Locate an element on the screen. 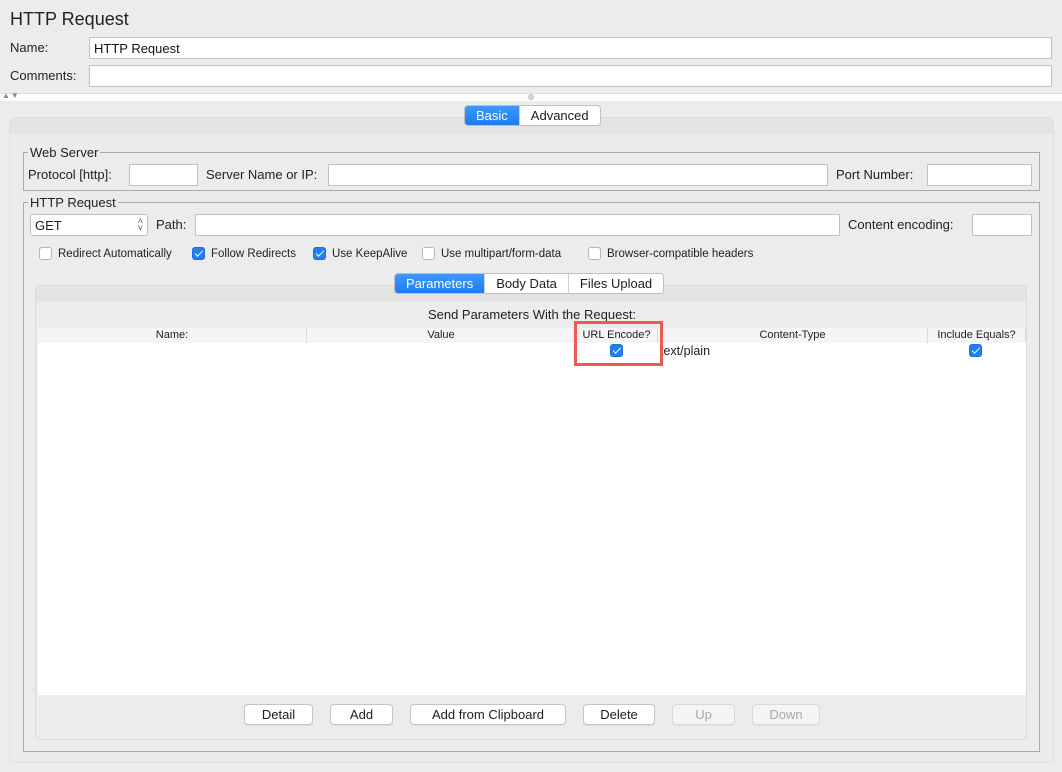 Image resolution: width=1062 pixels, height=772 pixels. content-encoding-label: Content encoding: is located at coordinates (901, 224).